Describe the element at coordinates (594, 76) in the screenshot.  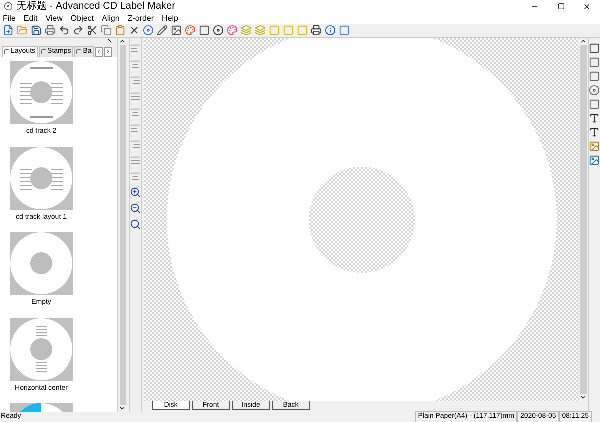
I see `rounded-rectangle-icon` at that location.